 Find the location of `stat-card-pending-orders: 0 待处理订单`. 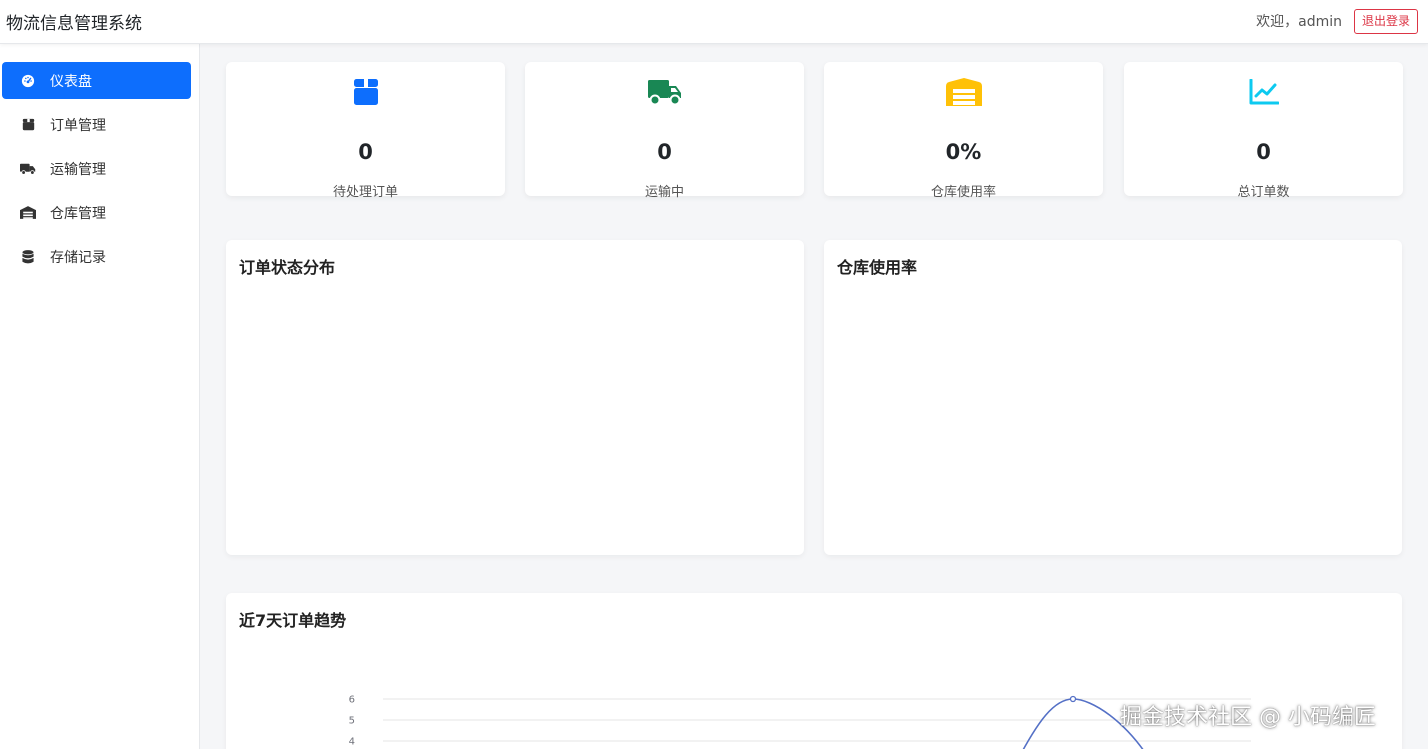

stat-card-pending-orders: 0 待处理订单 is located at coordinates (365, 131).